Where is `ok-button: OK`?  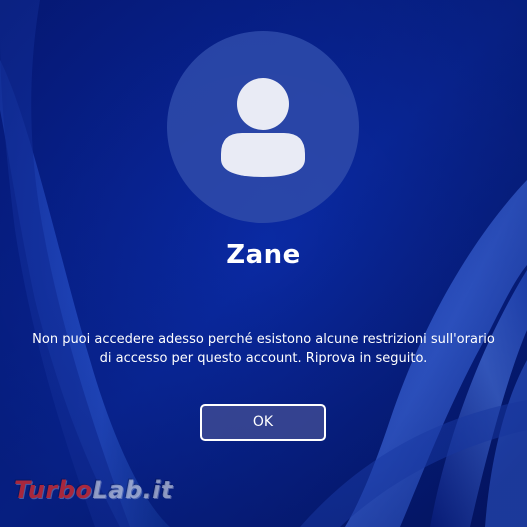 ok-button: OK is located at coordinates (263, 422).